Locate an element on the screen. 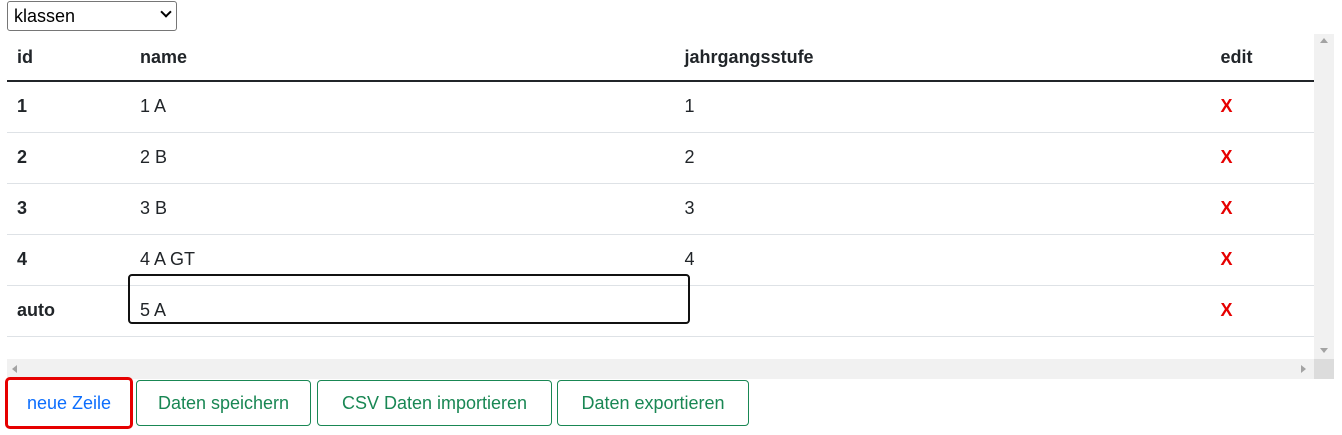 This screenshot has height=435, width=1342. new-row-button: neue Zeile is located at coordinates (69, 403).